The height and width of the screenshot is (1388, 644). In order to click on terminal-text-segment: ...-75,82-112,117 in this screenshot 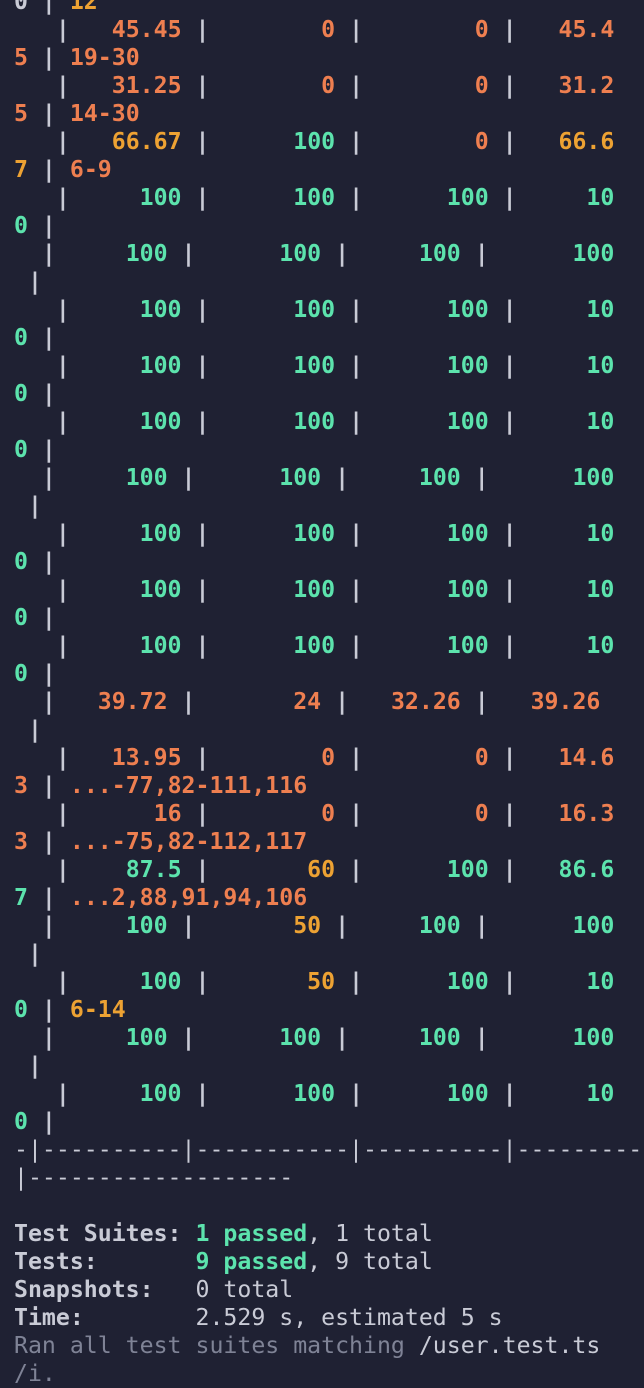, I will do `click(188, 841)`.